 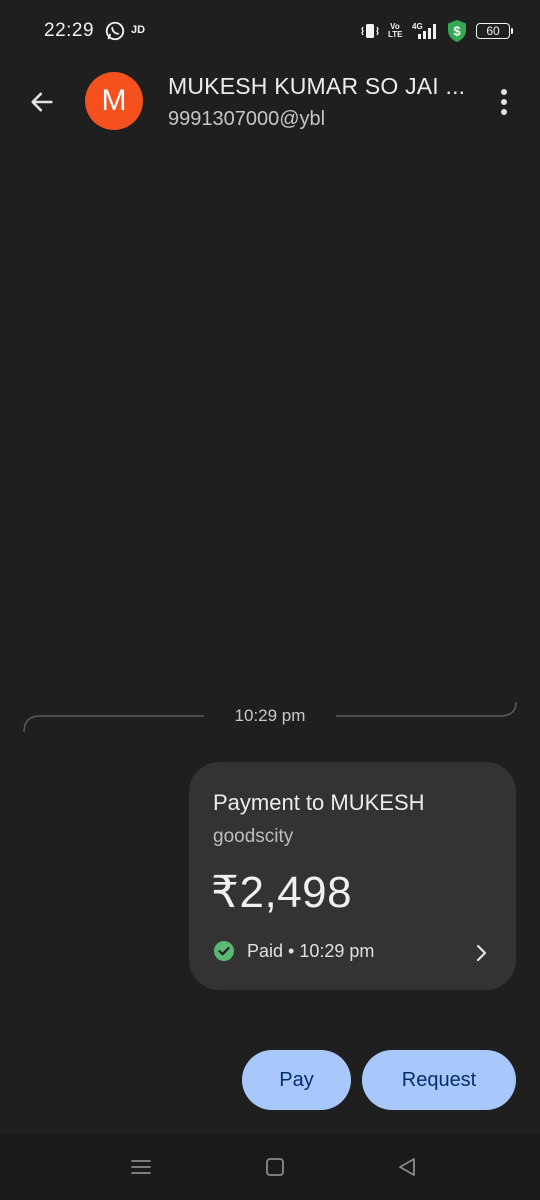 I want to click on shield-dollar-icon: $, so click(x=457, y=31).